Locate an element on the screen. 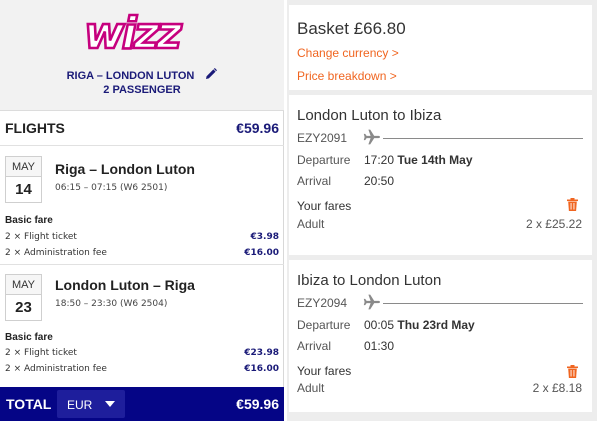 This screenshot has height=421, width=597. pencil-edit-icon is located at coordinates (211, 74).